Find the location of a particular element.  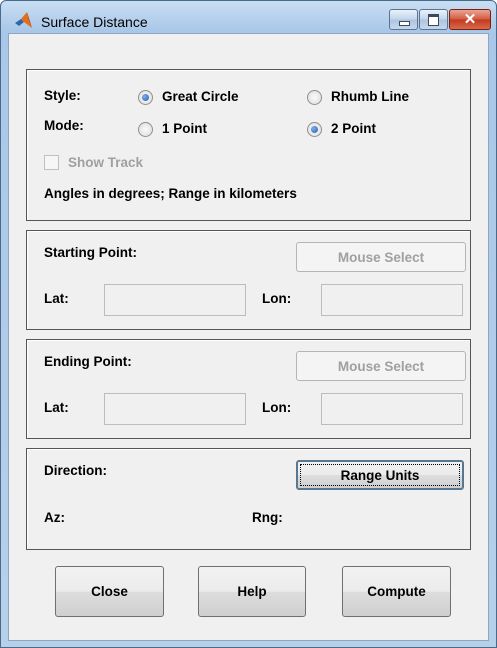

end-mouse-select-button: Mouse Select is located at coordinates (381, 366).